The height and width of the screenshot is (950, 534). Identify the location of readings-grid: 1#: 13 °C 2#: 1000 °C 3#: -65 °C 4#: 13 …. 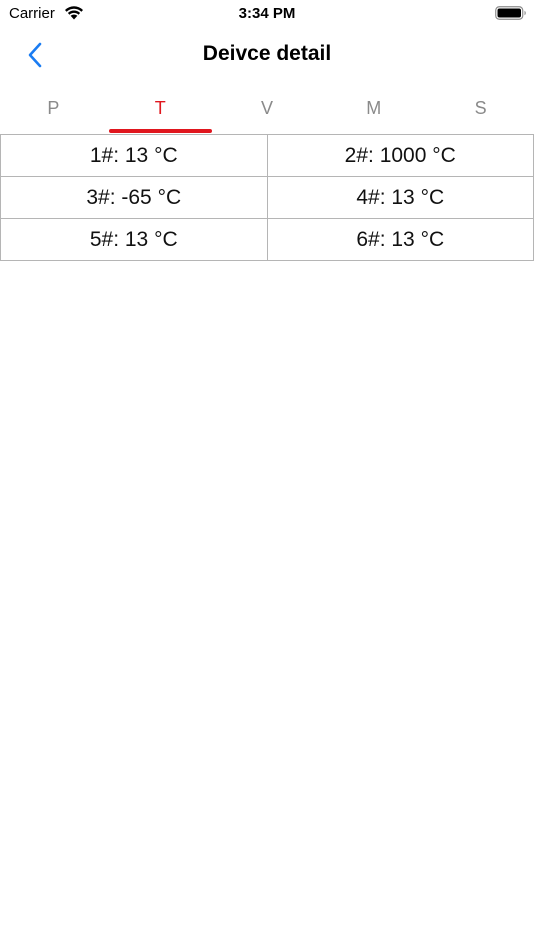
(267, 197).